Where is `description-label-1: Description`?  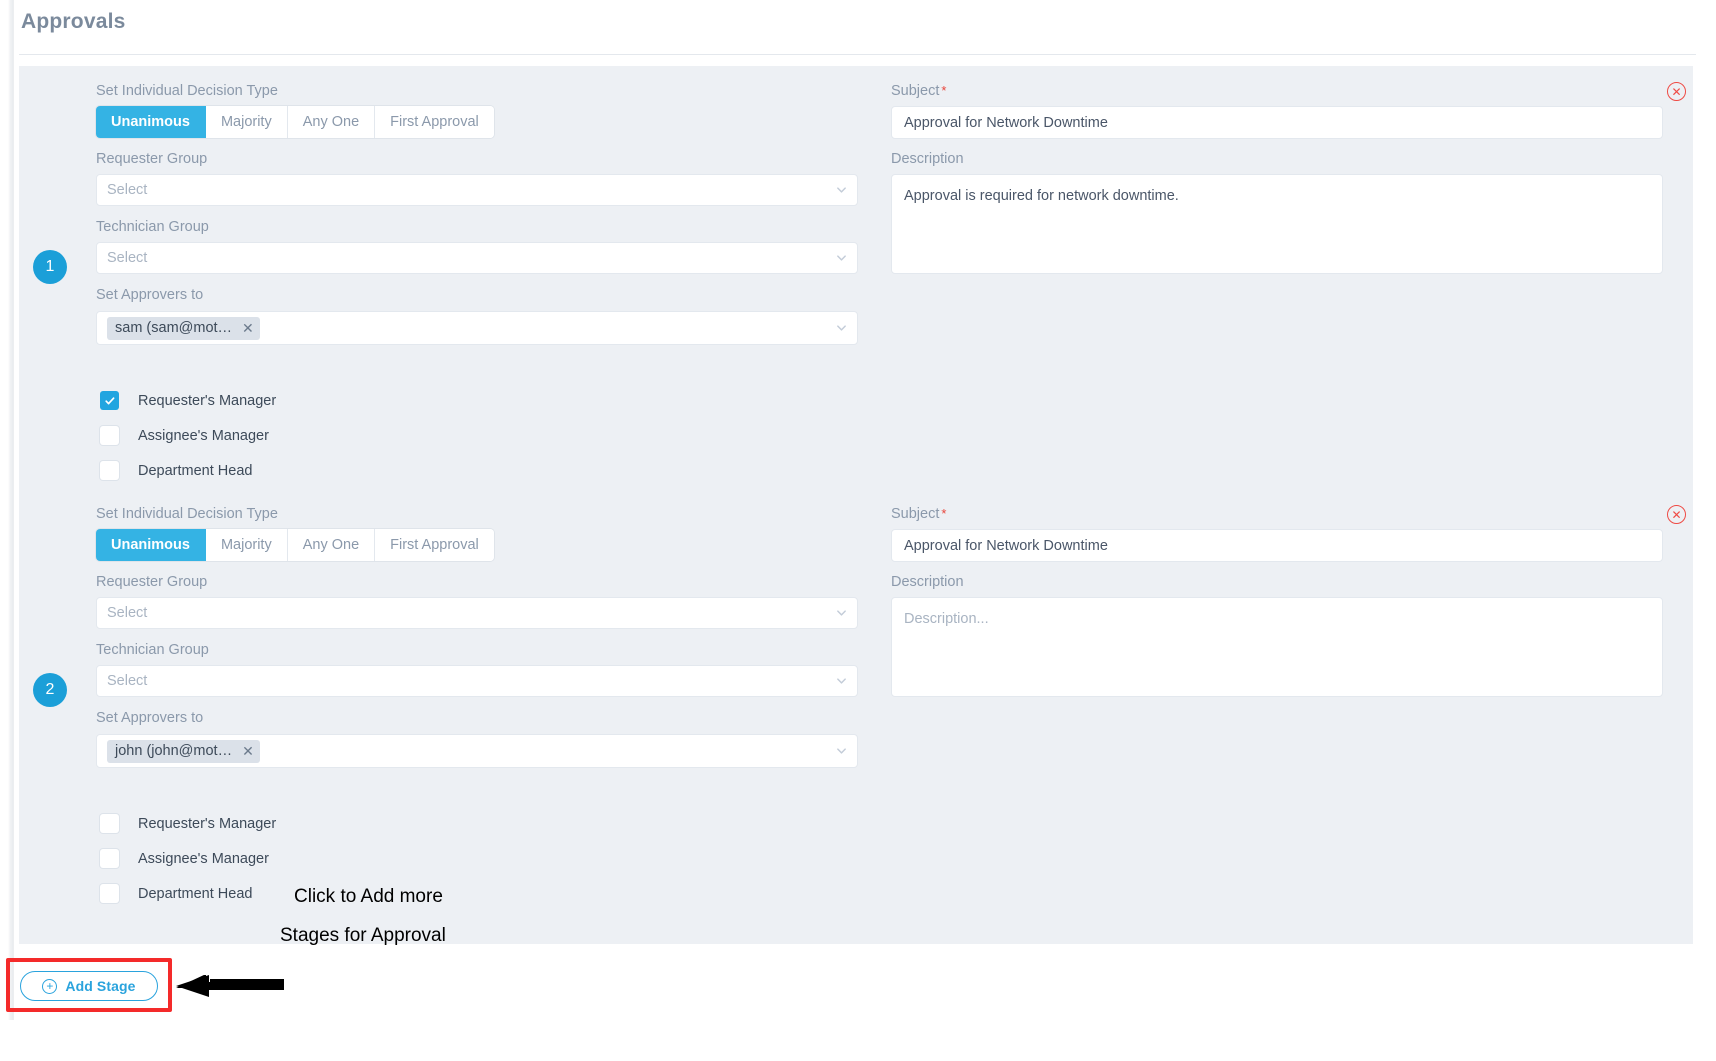
description-label-1: Description is located at coordinates (927, 159).